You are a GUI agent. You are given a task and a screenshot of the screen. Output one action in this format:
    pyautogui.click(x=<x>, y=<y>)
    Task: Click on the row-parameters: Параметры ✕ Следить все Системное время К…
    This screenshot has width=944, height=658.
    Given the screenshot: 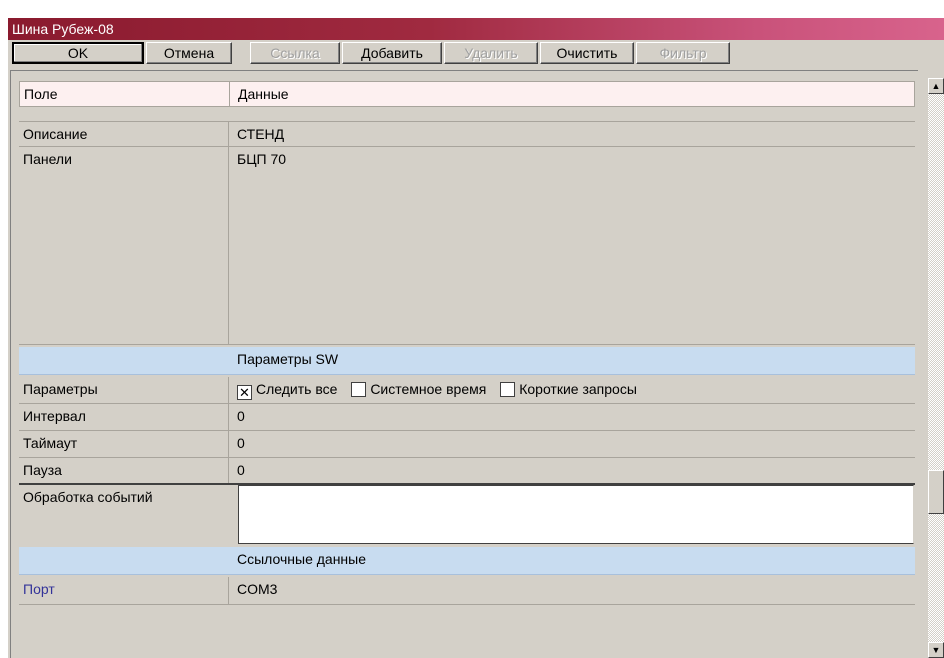 What is the action you would take?
    pyautogui.click(x=467, y=390)
    